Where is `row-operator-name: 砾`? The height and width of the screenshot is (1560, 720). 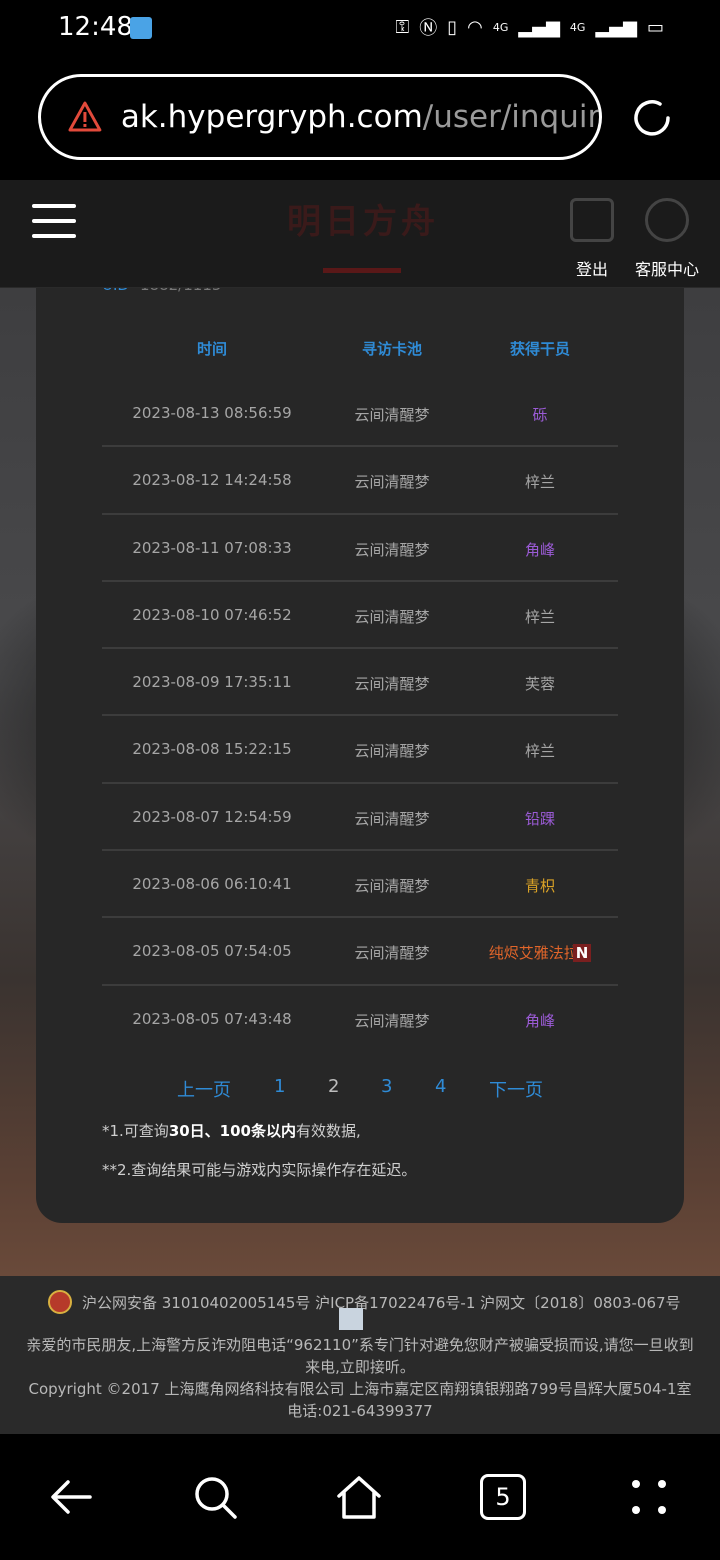 row-operator-name: 砾 is located at coordinates (540, 415).